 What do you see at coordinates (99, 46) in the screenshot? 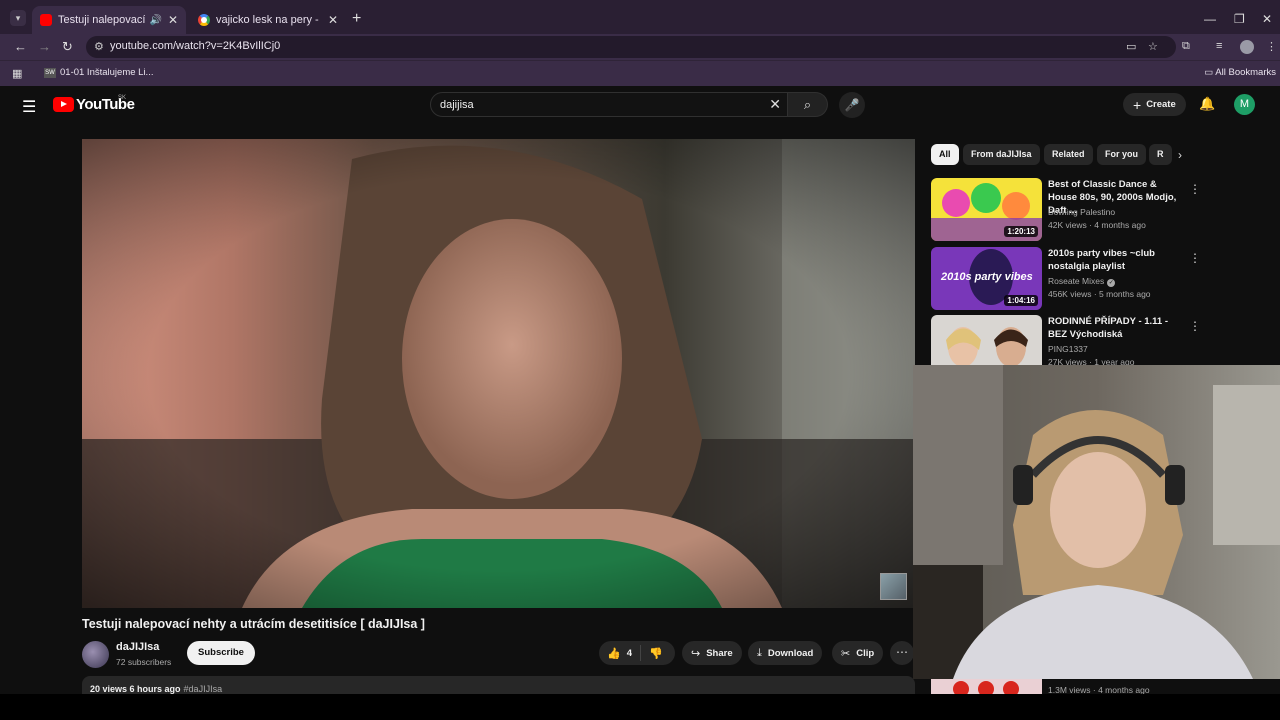
I see `site-info-icon: ⚙` at bounding box center [99, 46].